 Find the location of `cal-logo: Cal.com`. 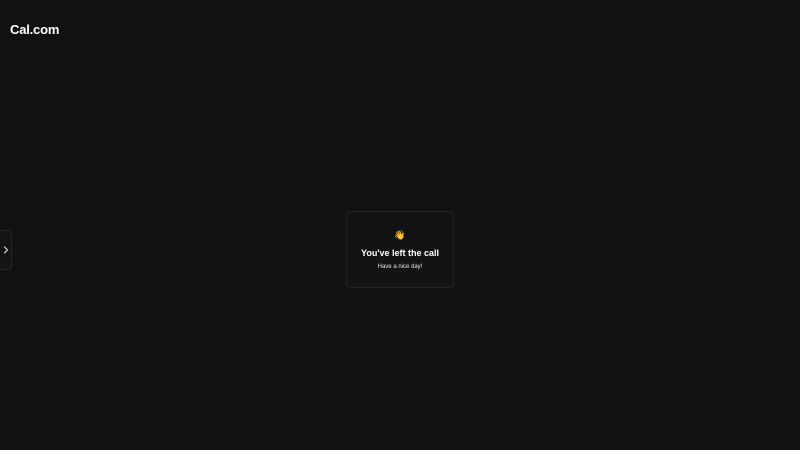

cal-logo: Cal.com is located at coordinates (34, 29).